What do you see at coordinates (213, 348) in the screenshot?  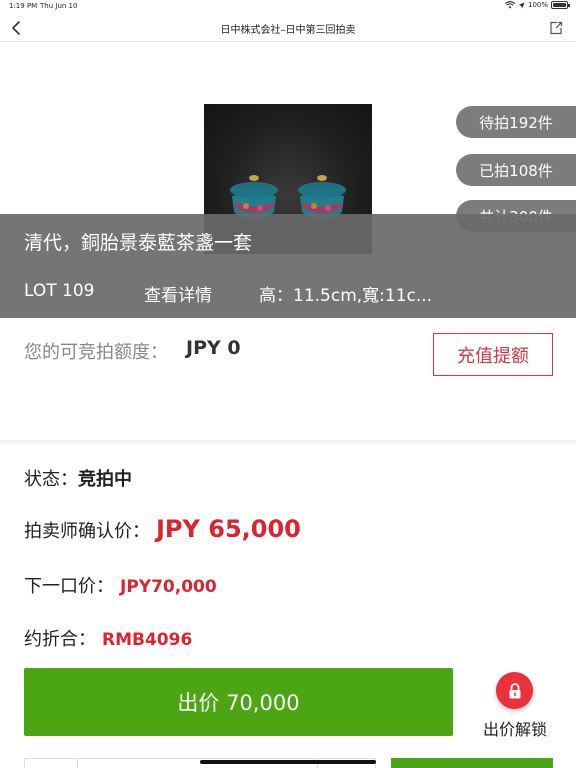 I see `credit-value: JPY 0` at bounding box center [213, 348].